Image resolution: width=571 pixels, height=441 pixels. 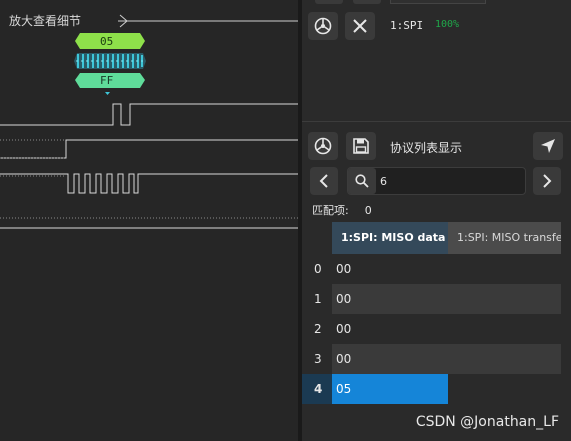 What do you see at coordinates (407, 25) in the screenshot?
I see `device-name: 1:SPI` at bounding box center [407, 25].